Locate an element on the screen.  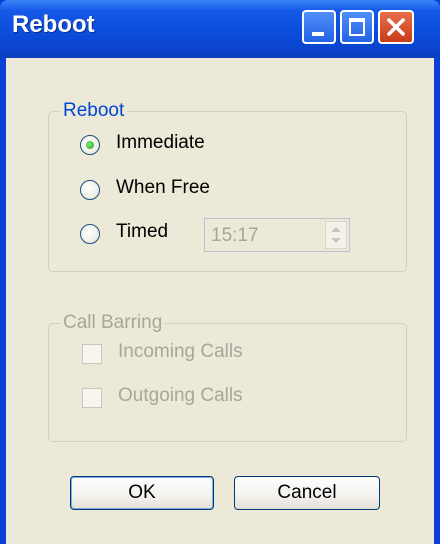
radio-when-free is located at coordinates (90, 190).